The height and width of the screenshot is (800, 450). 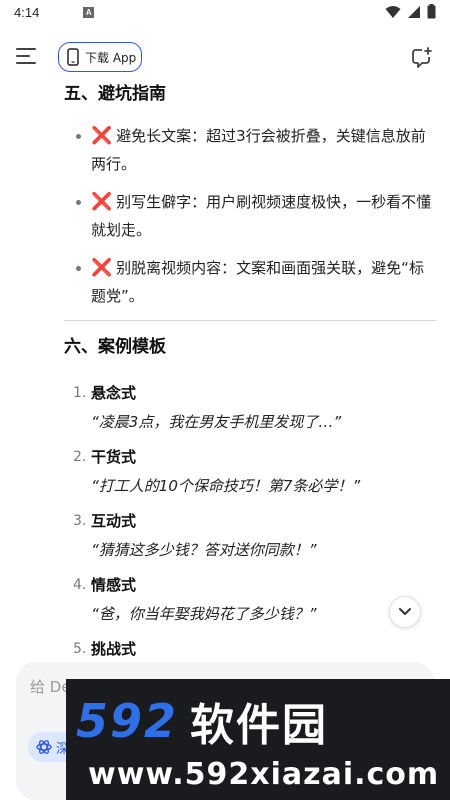 What do you see at coordinates (44, 747) in the screenshot?
I see `atom-icon` at bounding box center [44, 747].